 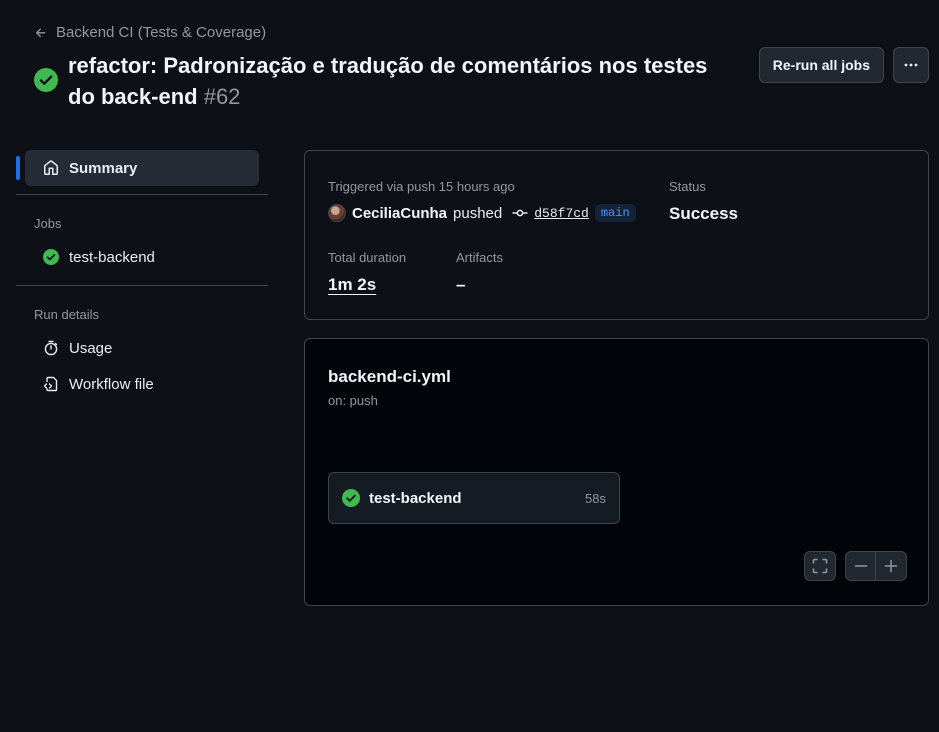 I want to click on duration-label: Total duration, so click(x=367, y=257).